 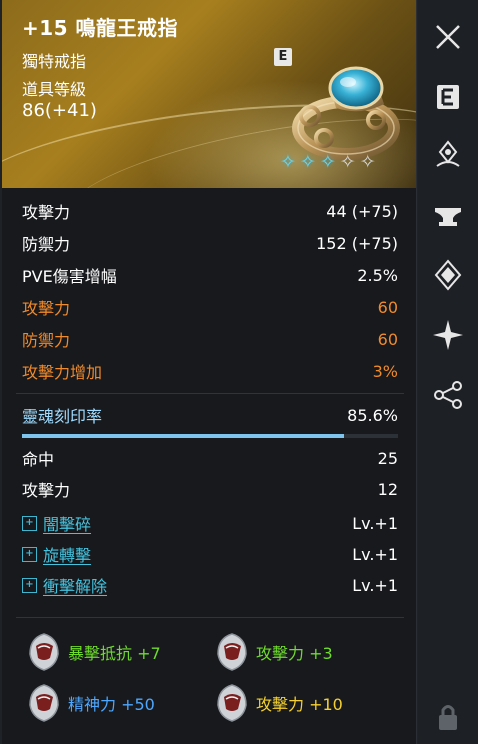 What do you see at coordinates (448, 155) in the screenshot?
I see `location-pin-icon` at bounding box center [448, 155].